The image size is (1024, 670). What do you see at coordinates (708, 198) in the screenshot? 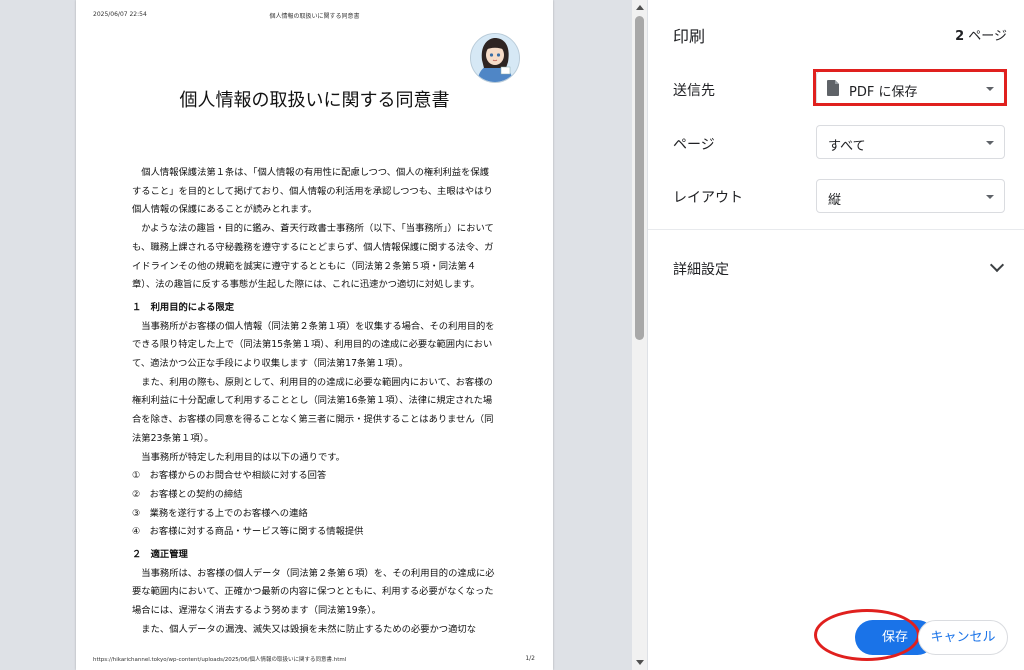
I see `layout-label: レイアウト` at bounding box center [708, 198].